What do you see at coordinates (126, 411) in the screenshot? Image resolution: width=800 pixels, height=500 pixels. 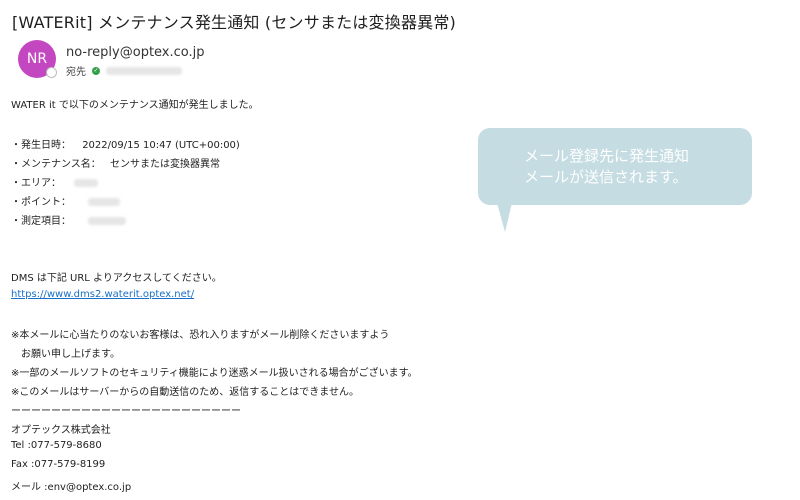 I see `separator-line: ーーーーーーーーーーーーーーーーーーーーーーー` at bounding box center [126, 411].